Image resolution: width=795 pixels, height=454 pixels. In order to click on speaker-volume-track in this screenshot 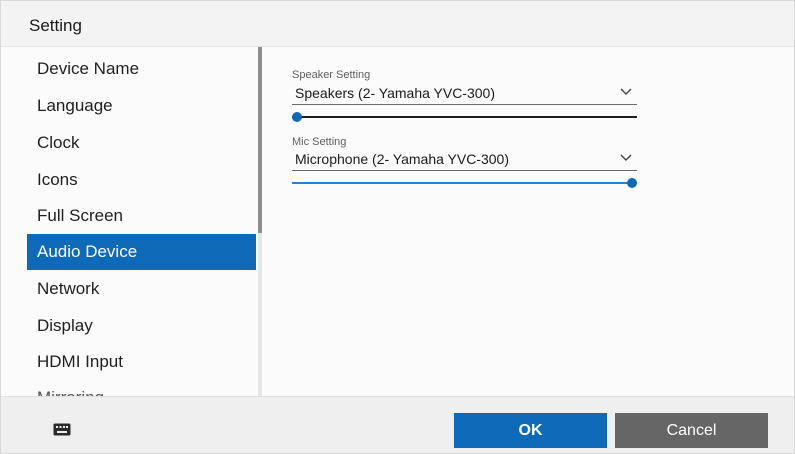, I will do `click(464, 117)`.